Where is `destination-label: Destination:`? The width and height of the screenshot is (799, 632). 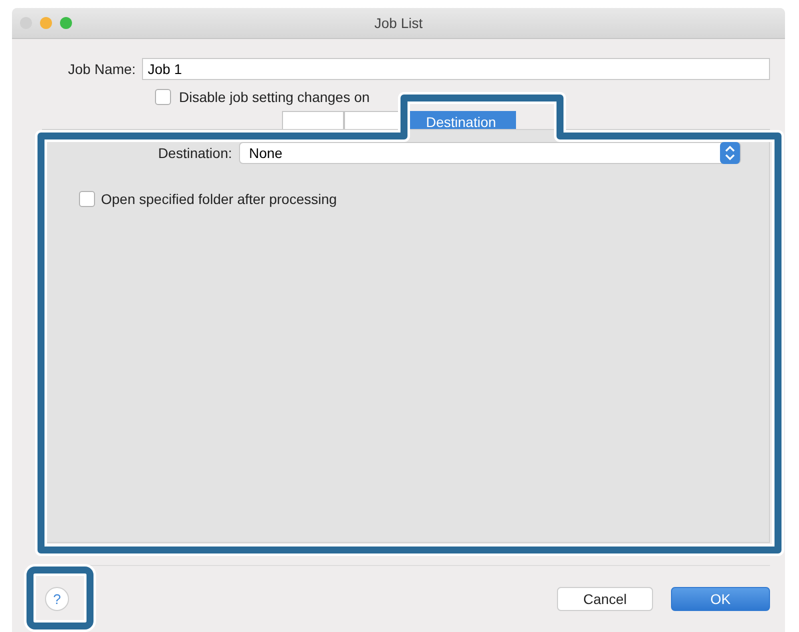 destination-label: Destination: is located at coordinates (194, 153).